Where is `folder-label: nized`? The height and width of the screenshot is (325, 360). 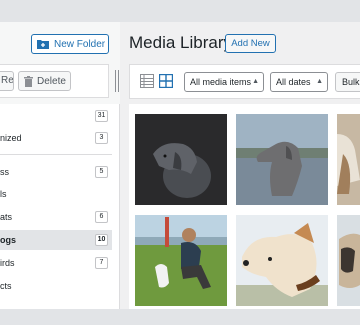 folder-label: nized is located at coordinates (11, 138).